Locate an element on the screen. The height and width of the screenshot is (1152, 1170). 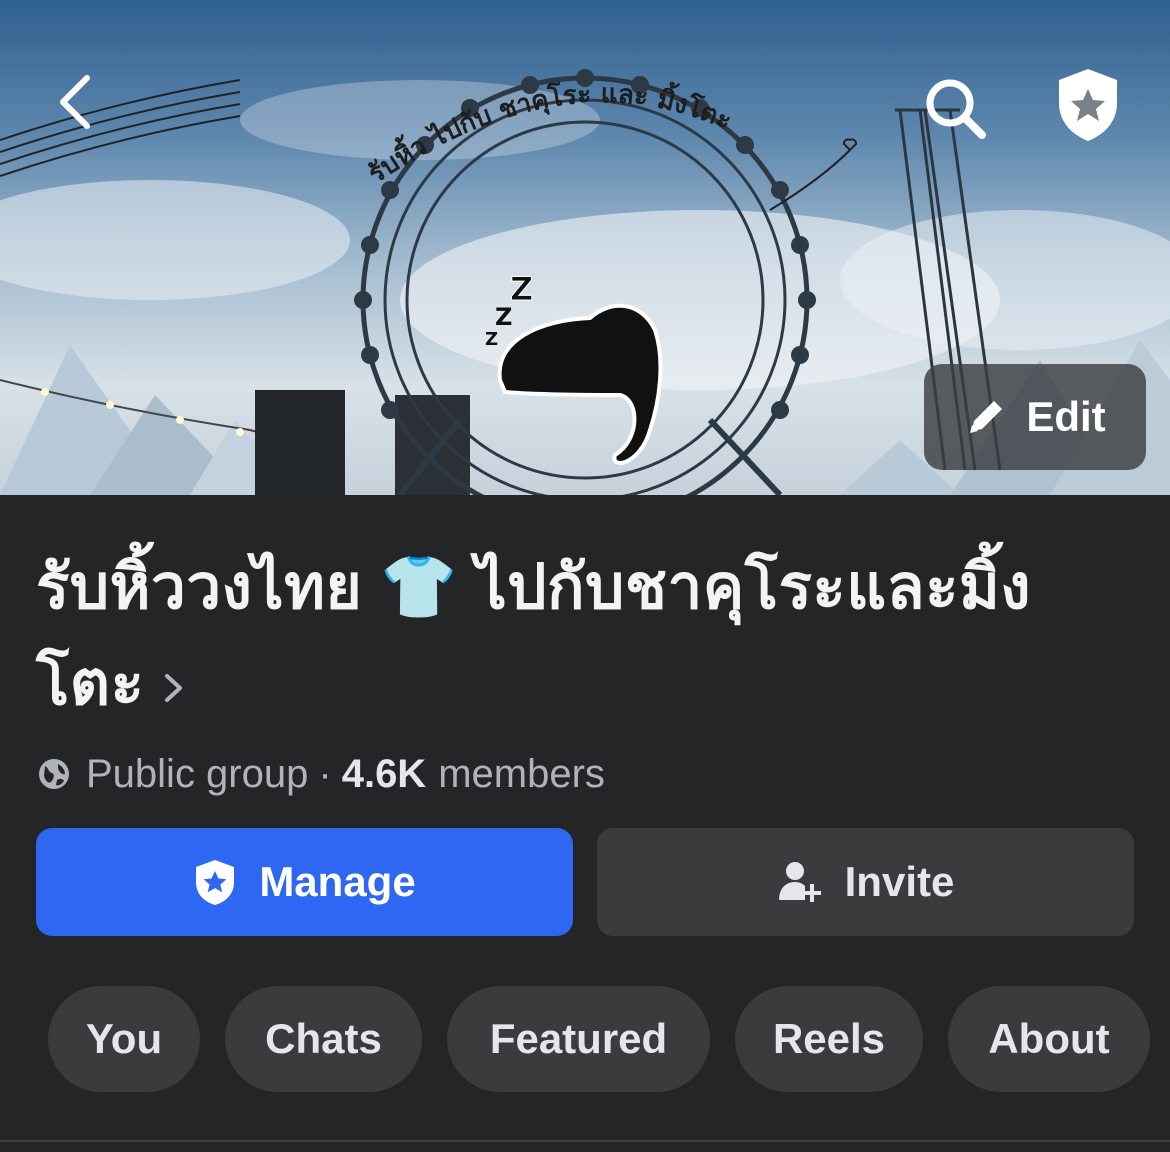
manage-button: Manage is located at coordinates (304, 882).